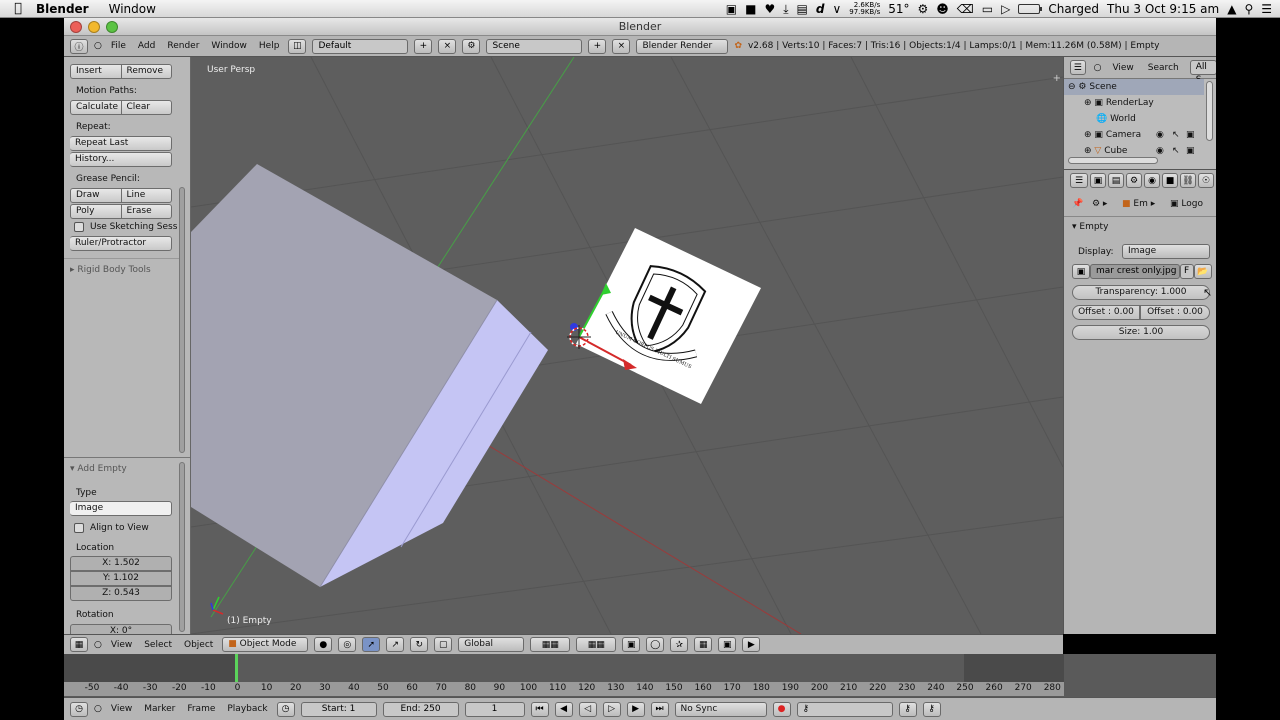  I want to click on offset-x-field: Offset : 0.00, so click(1106, 312).